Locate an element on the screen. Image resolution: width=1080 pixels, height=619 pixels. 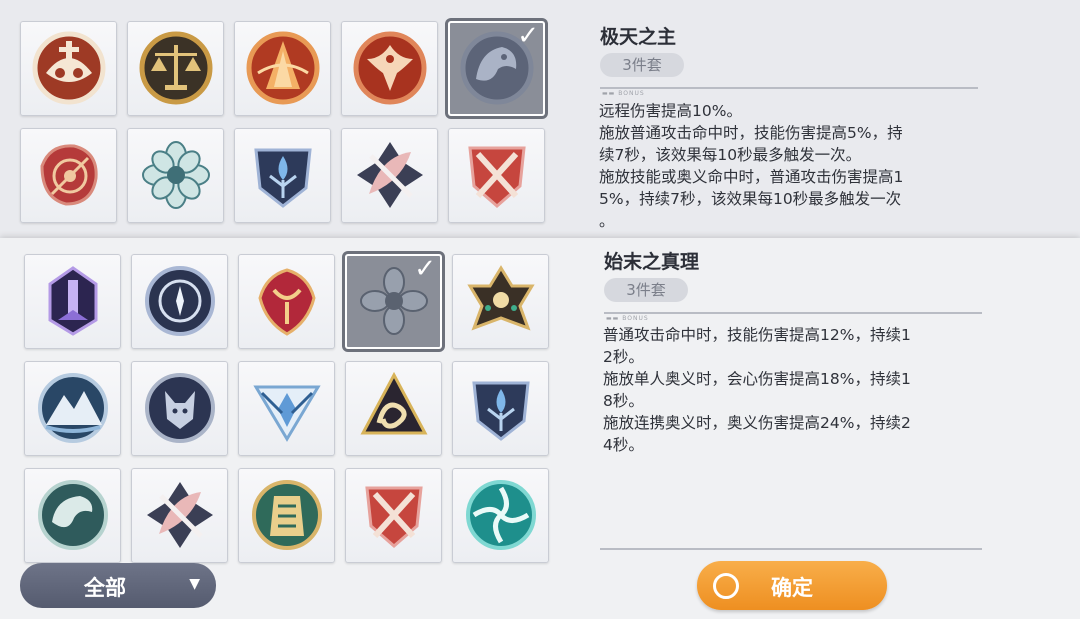
confirm-button: 确定 is located at coordinates (792, 585).